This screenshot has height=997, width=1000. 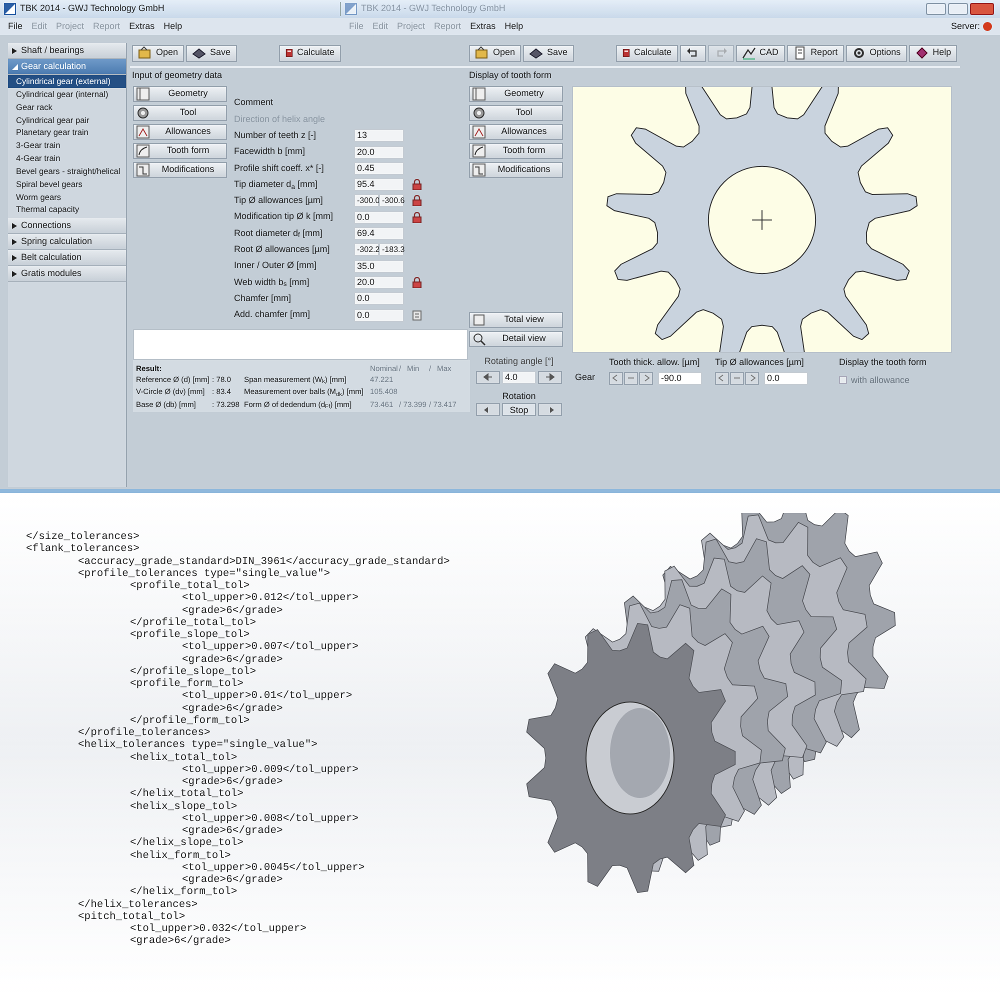 What do you see at coordinates (482, 53) in the screenshot?
I see `folder-icon` at bounding box center [482, 53].